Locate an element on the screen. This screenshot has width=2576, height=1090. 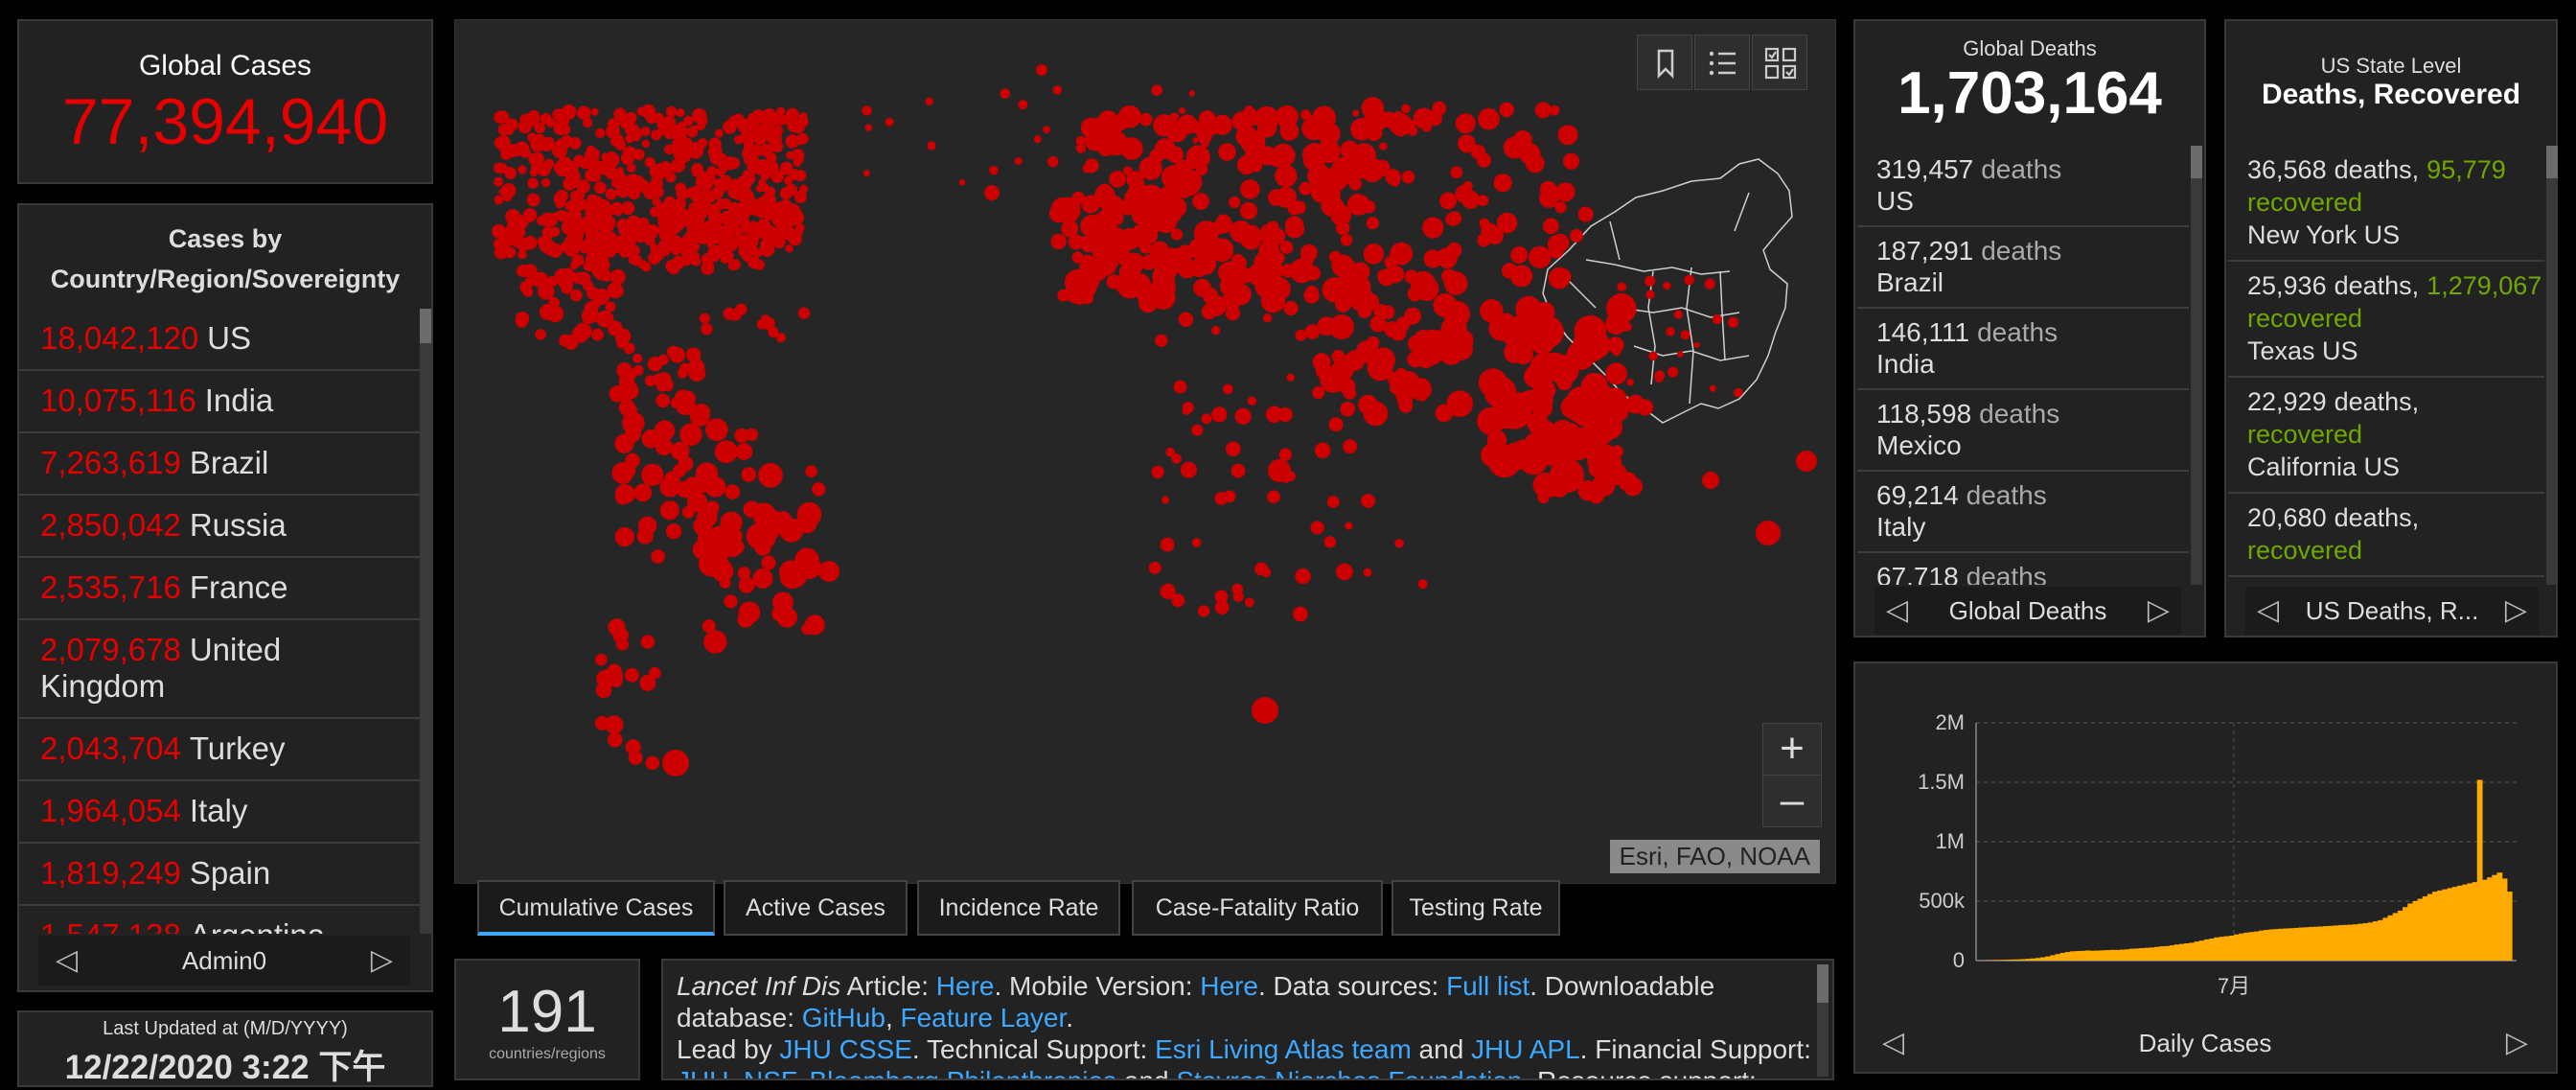
tab-case-fatality-ratio: Case-Fatality Ratio is located at coordinates (1257, 908).